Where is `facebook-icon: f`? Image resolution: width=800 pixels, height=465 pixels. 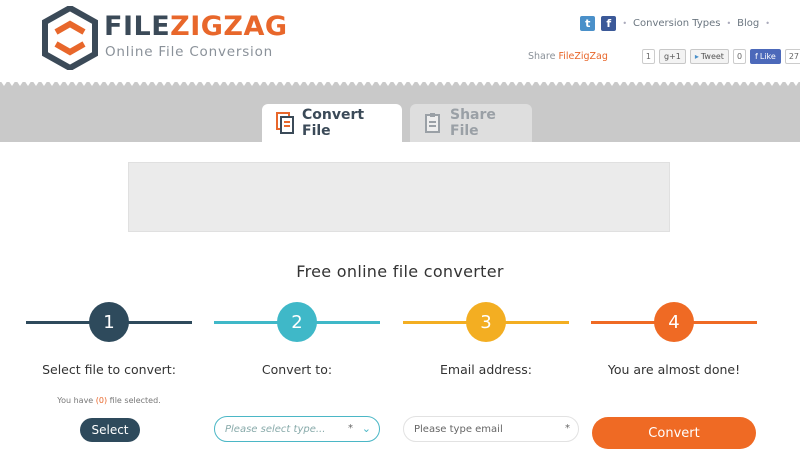 facebook-icon: f is located at coordinates (609, 23).